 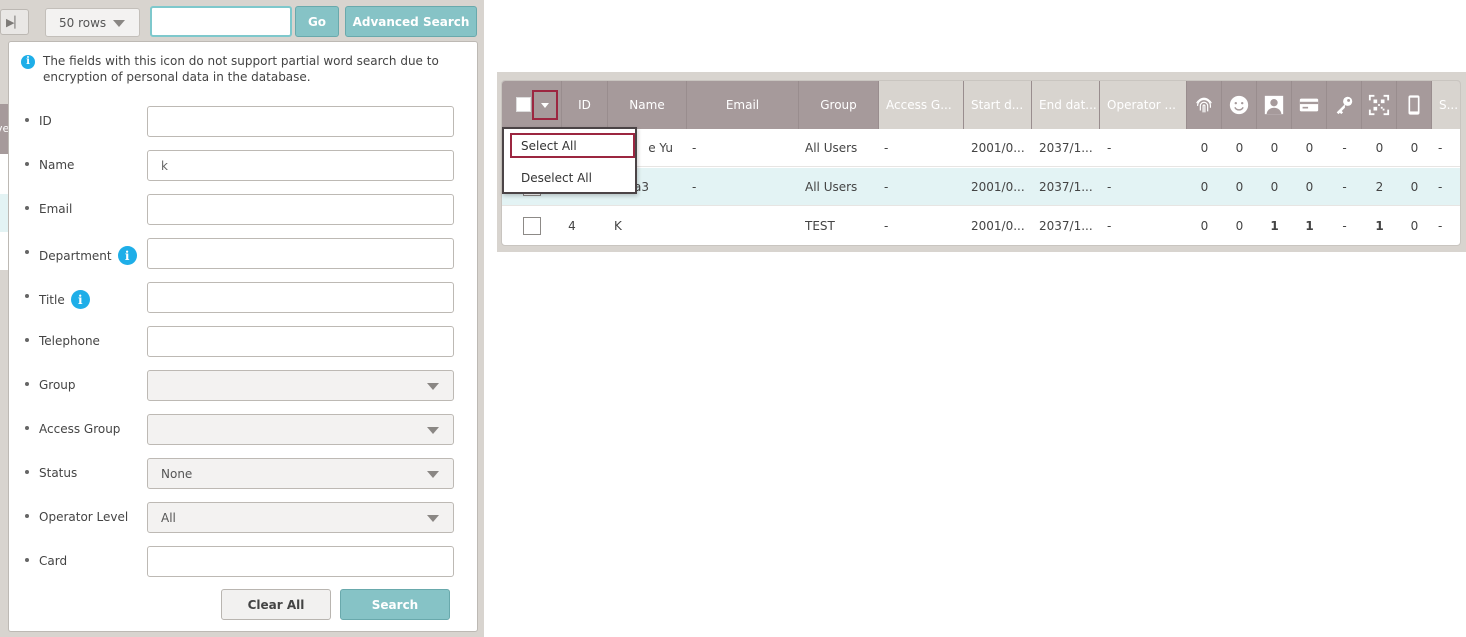 What do you see at coordinates (64, 299) in the screenshot?
I see `field-label: Title i` at bounding box center [64, 299].